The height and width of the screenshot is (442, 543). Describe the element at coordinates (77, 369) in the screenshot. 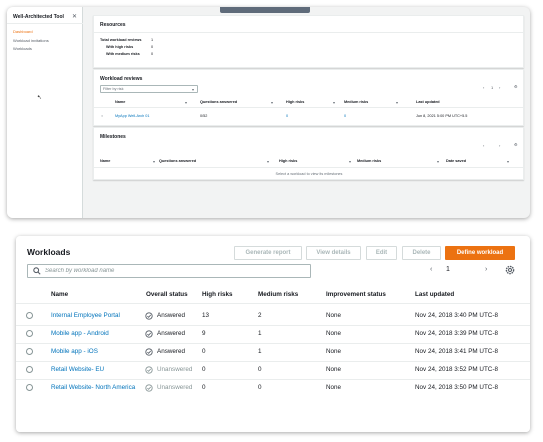

I see `workload-name-link: Retail Website- EU` at that location.